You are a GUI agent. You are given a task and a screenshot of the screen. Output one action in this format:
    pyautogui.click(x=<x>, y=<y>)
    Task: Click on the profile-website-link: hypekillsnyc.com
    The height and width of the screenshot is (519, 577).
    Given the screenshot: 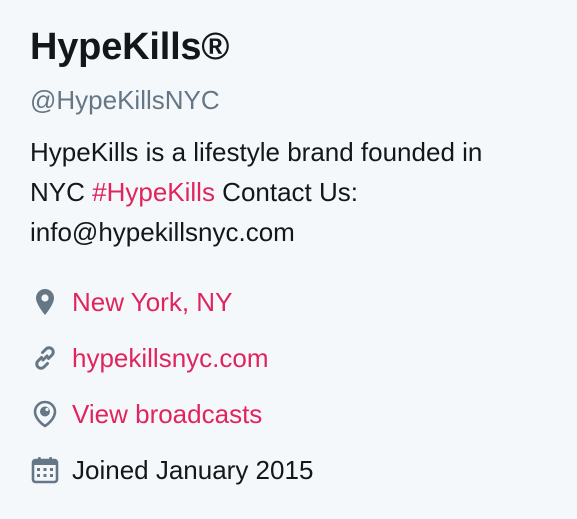 What is the action you would take?
    pyautogui.click(x=170, y=358)
    